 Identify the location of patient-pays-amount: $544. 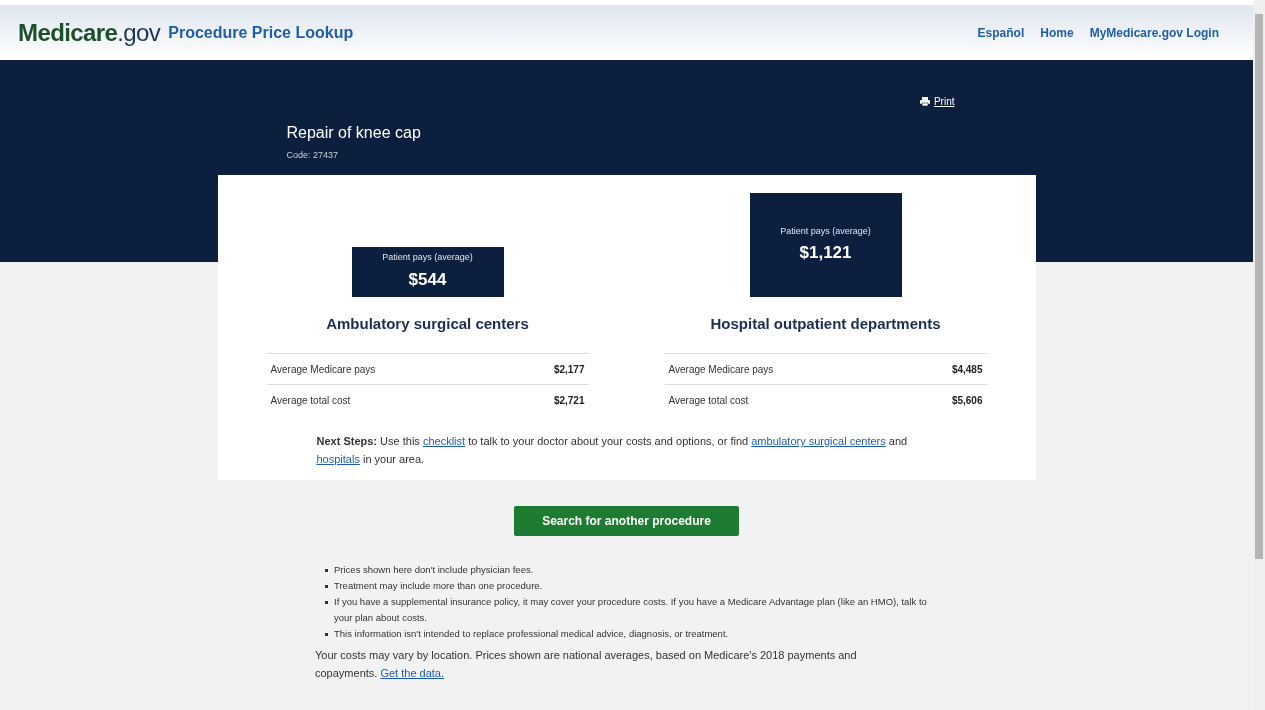
(427, 279).